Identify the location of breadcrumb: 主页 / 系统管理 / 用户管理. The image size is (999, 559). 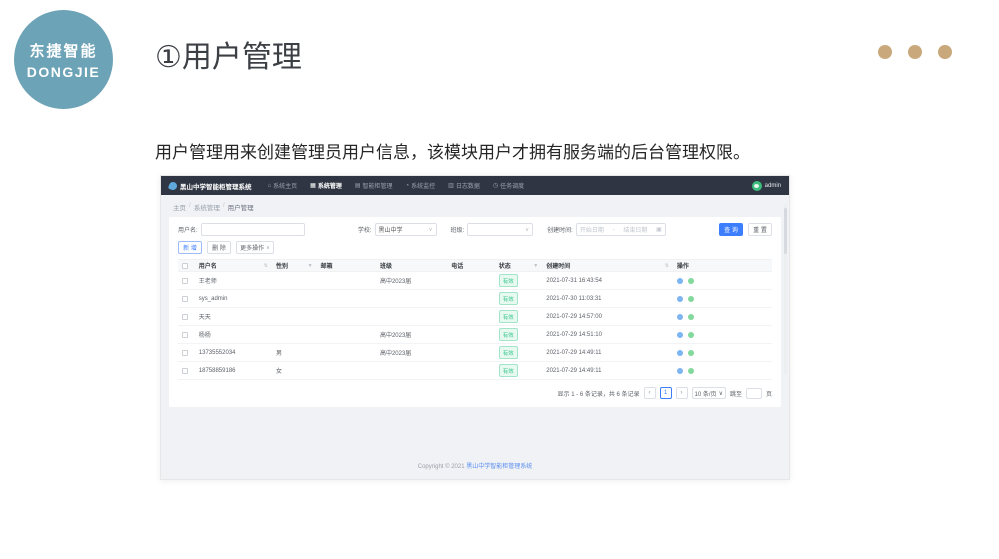
(213, 207).